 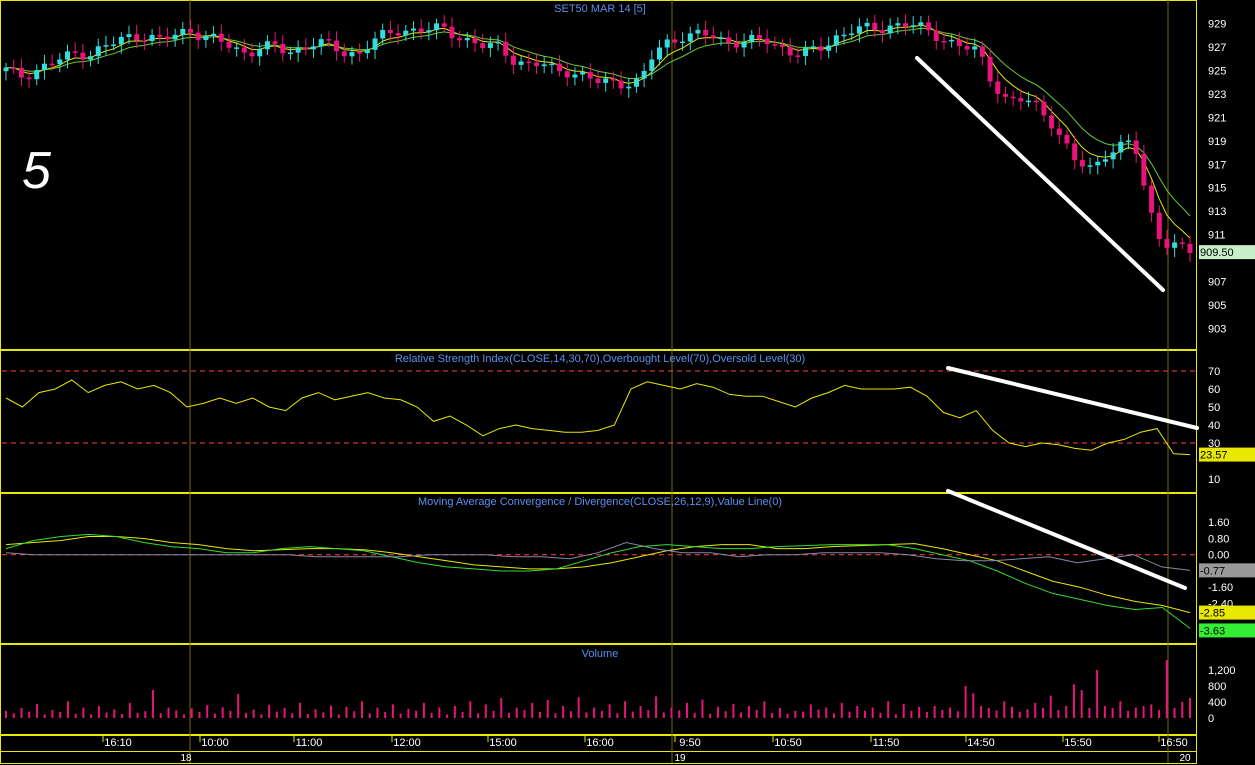 What do you see at coordinates (186, 758) in the screenshot?
I see `date-label: 18` at bounding box center [186, 758].